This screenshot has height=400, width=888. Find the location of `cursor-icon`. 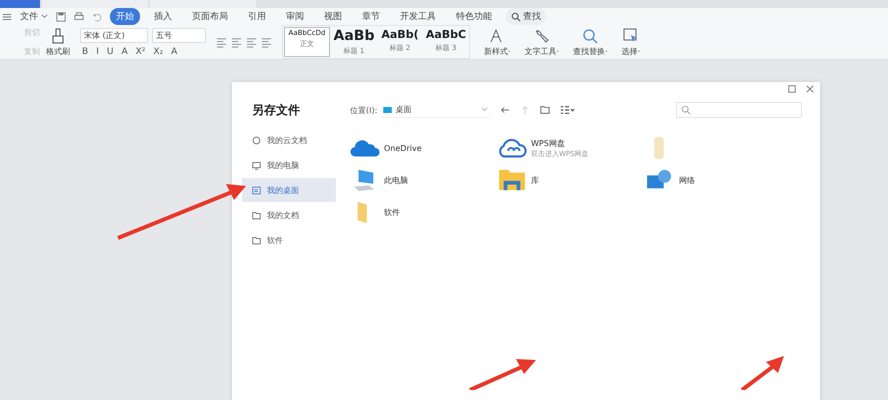

cursor-icon is located at coordinates (630, 36).